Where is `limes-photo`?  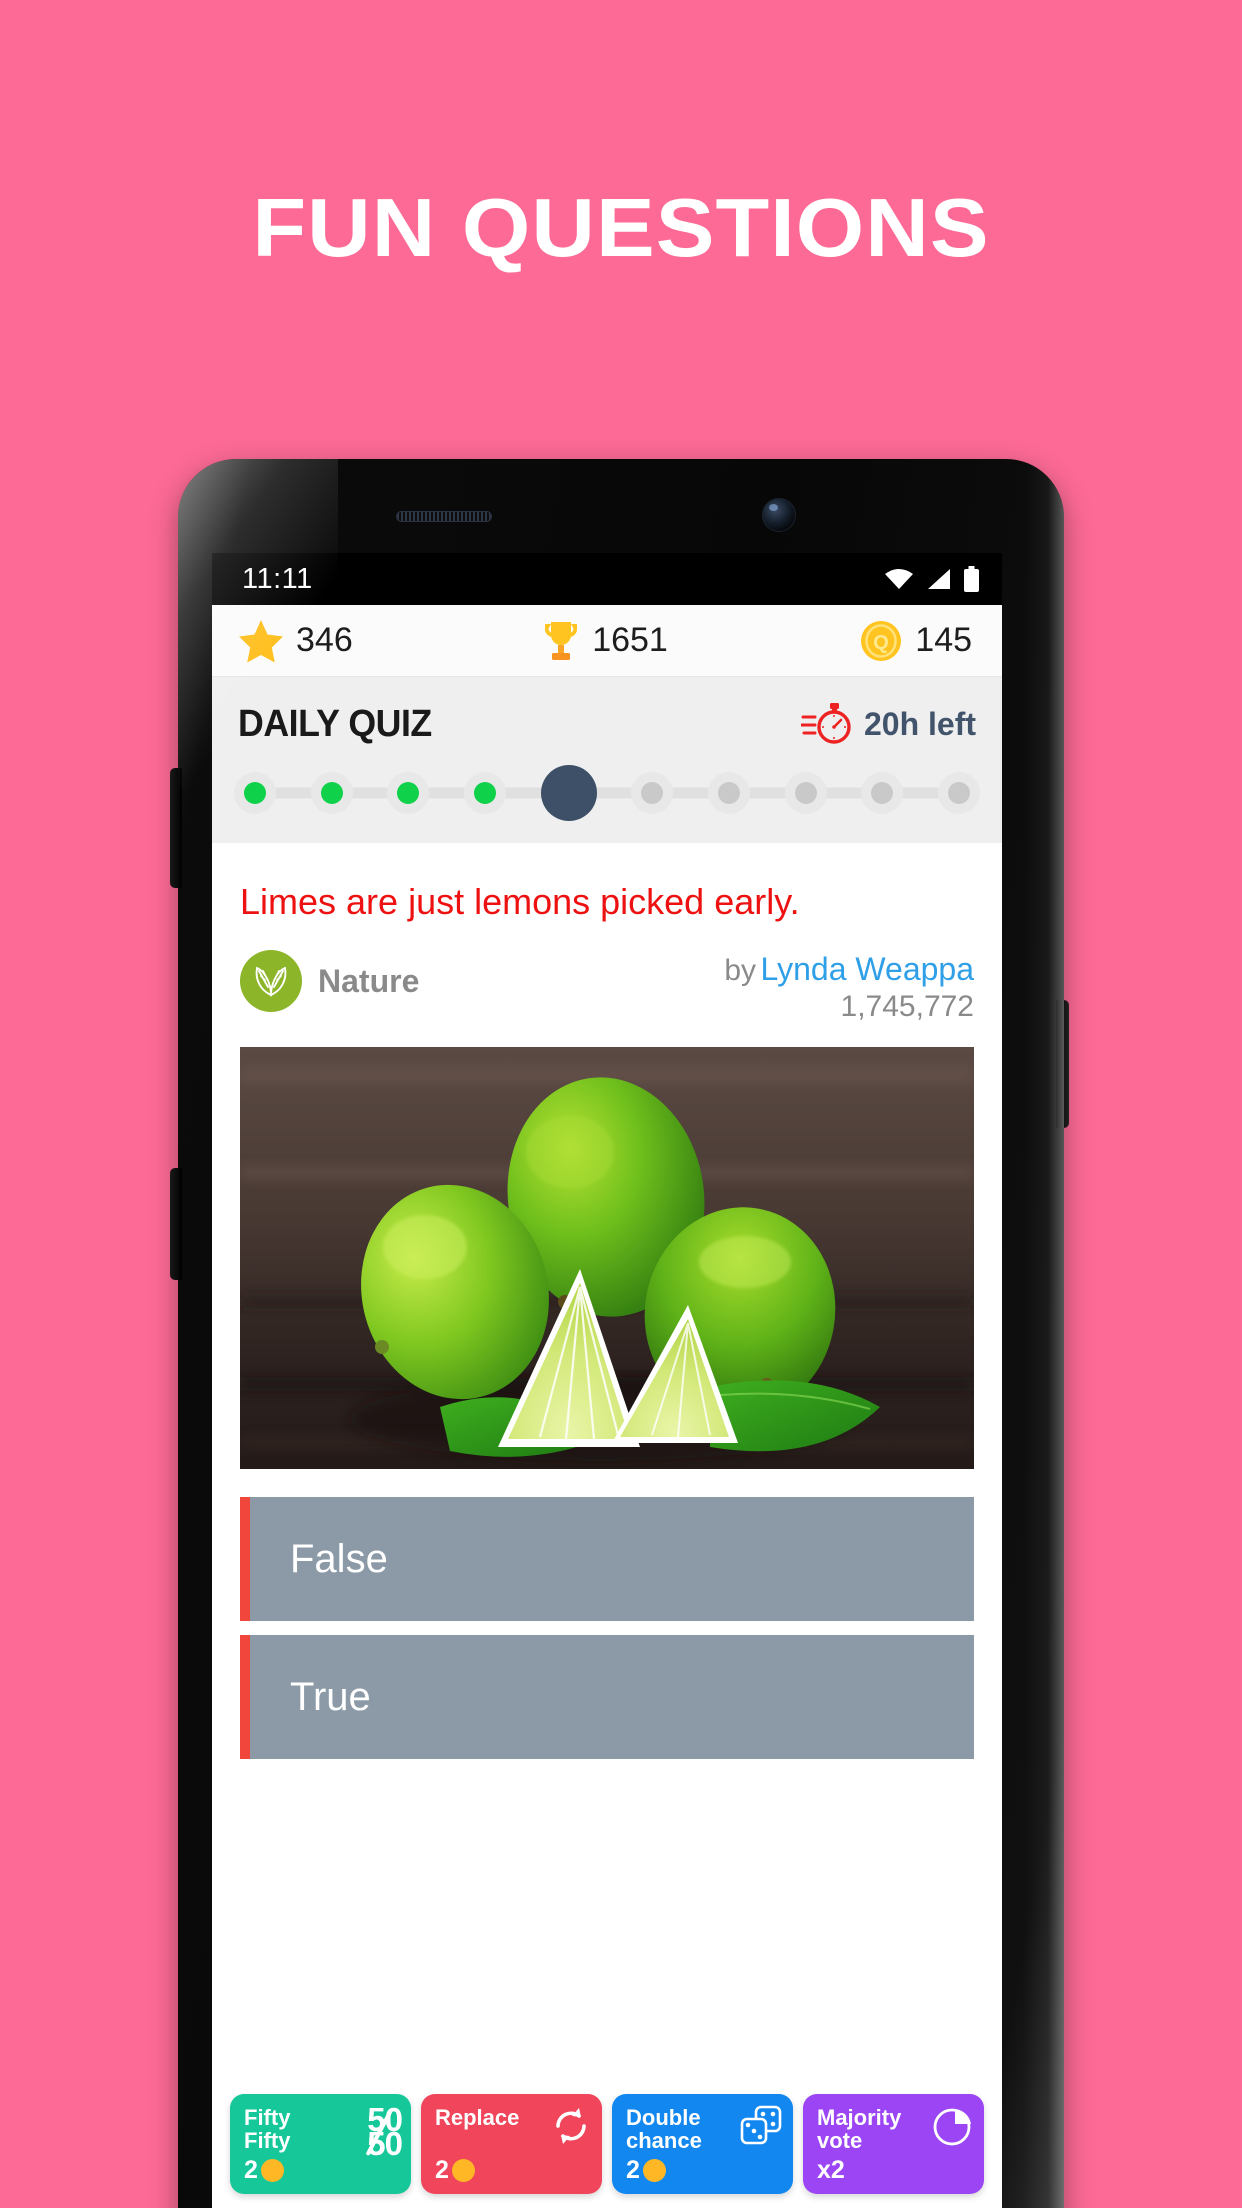
limes-photo is located at coordinates (607, 1258).